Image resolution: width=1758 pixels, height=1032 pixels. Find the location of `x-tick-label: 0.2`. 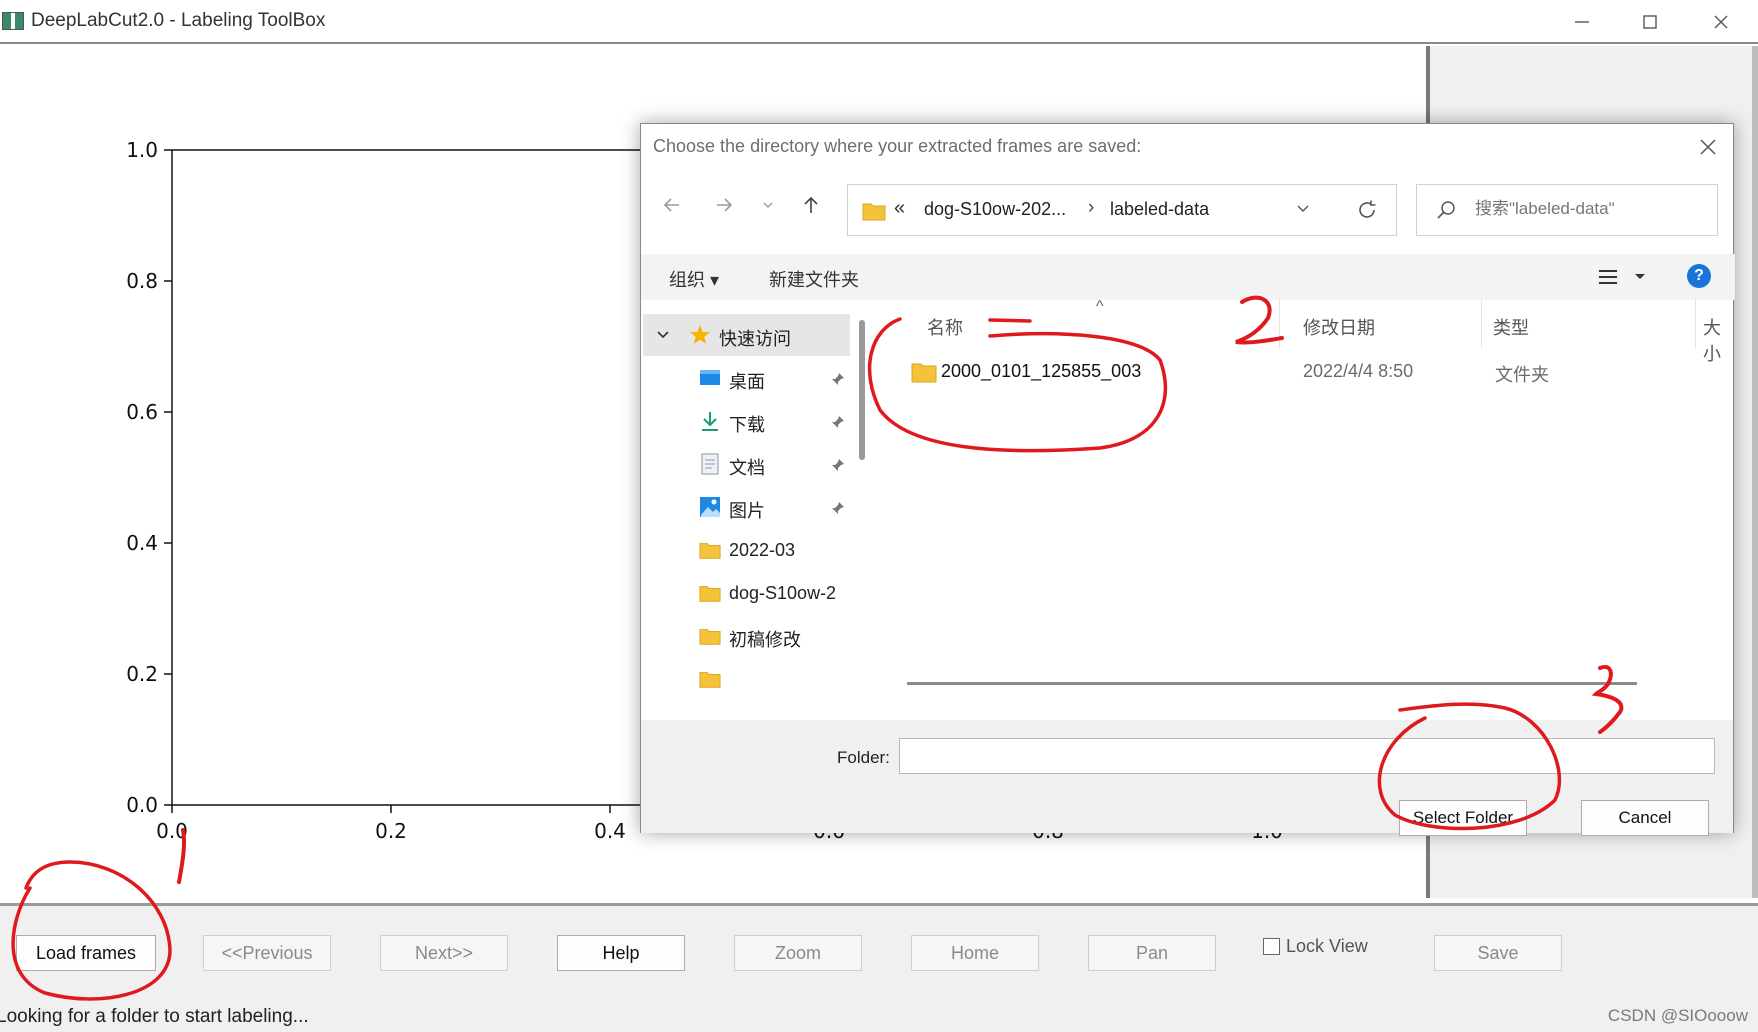

x-tick-label: 0.2 is located at coordinates (391, 831).